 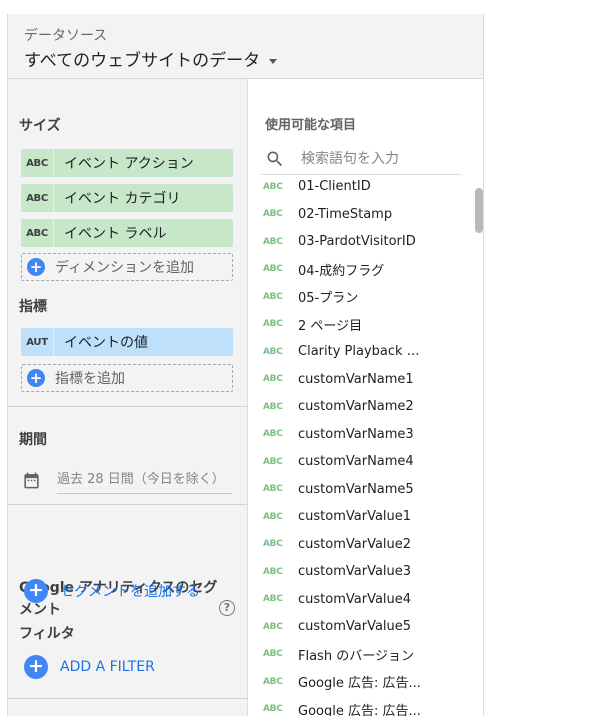 I want to click on field-item: ABC customVarName3, so click(x=360, y=435).